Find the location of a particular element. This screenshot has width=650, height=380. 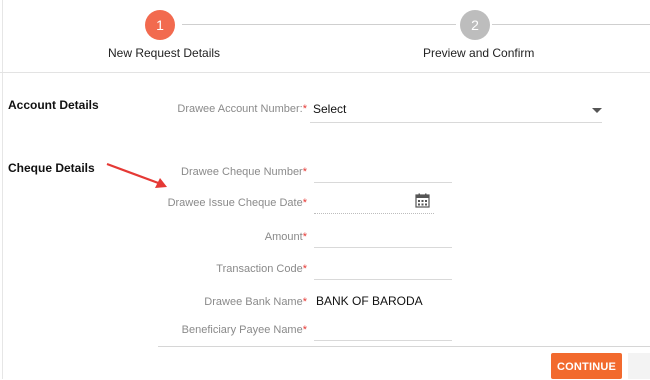

payee-name-label-text: Beneficiary Payee Name is located at coordinates (242, 330).